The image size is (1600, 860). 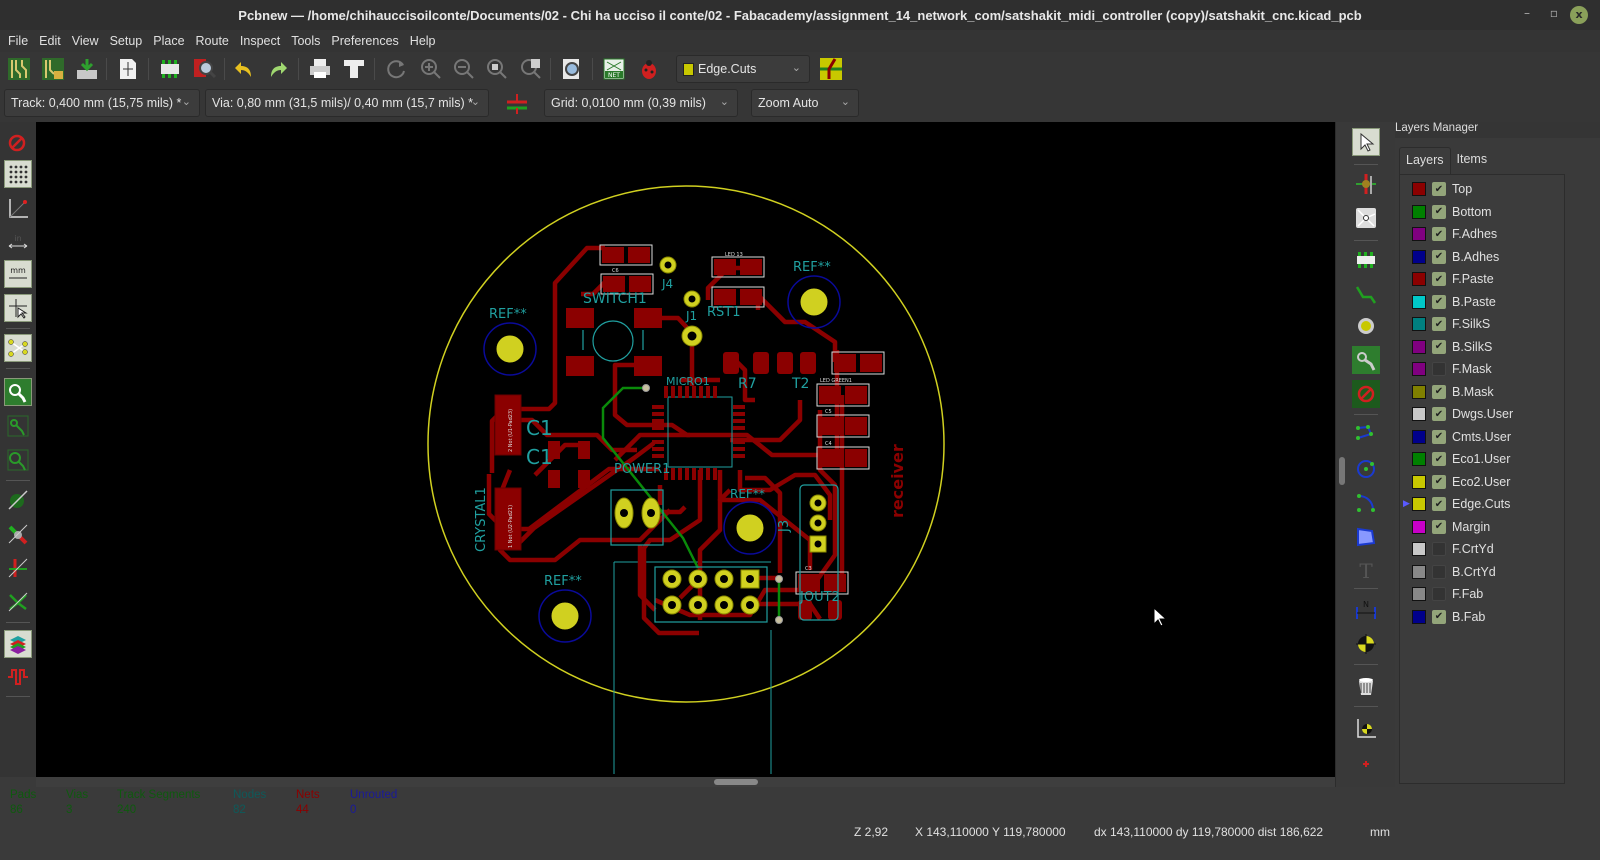 I want to click on menu-route: Route, so click(x=216, y=41).